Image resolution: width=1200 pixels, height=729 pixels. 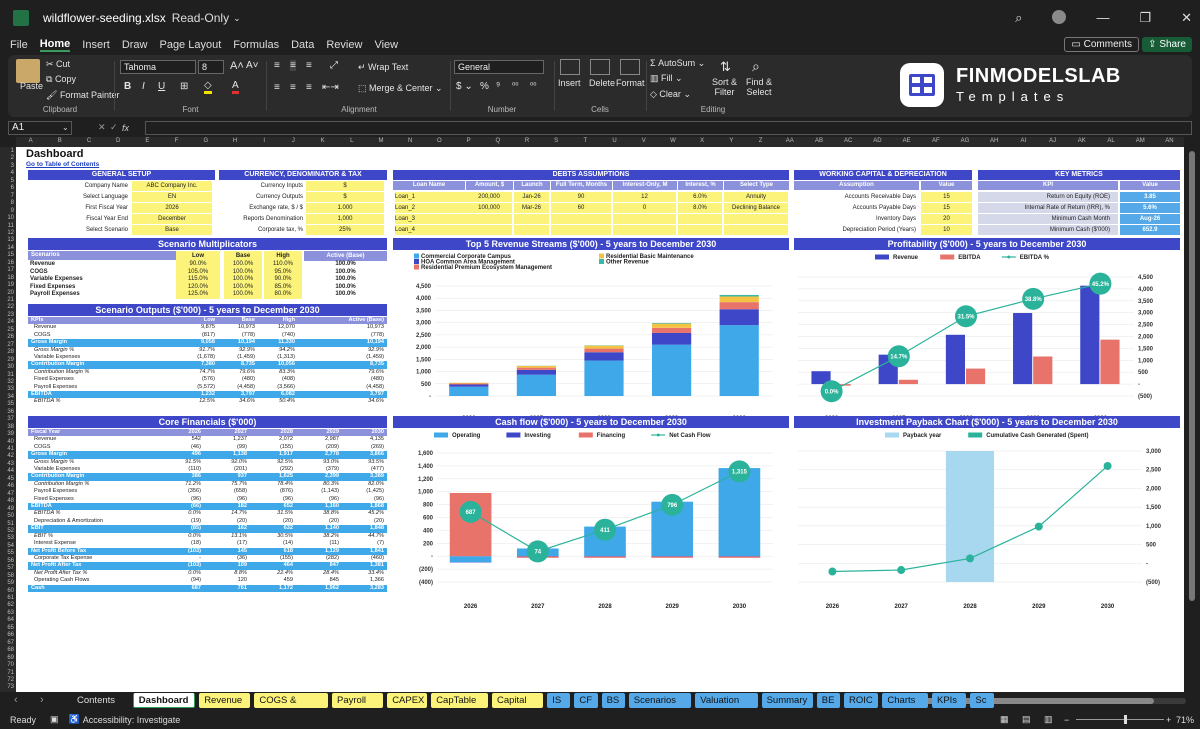 I want to click on read-only-label: Read-Only, so click(x=200, y=18).